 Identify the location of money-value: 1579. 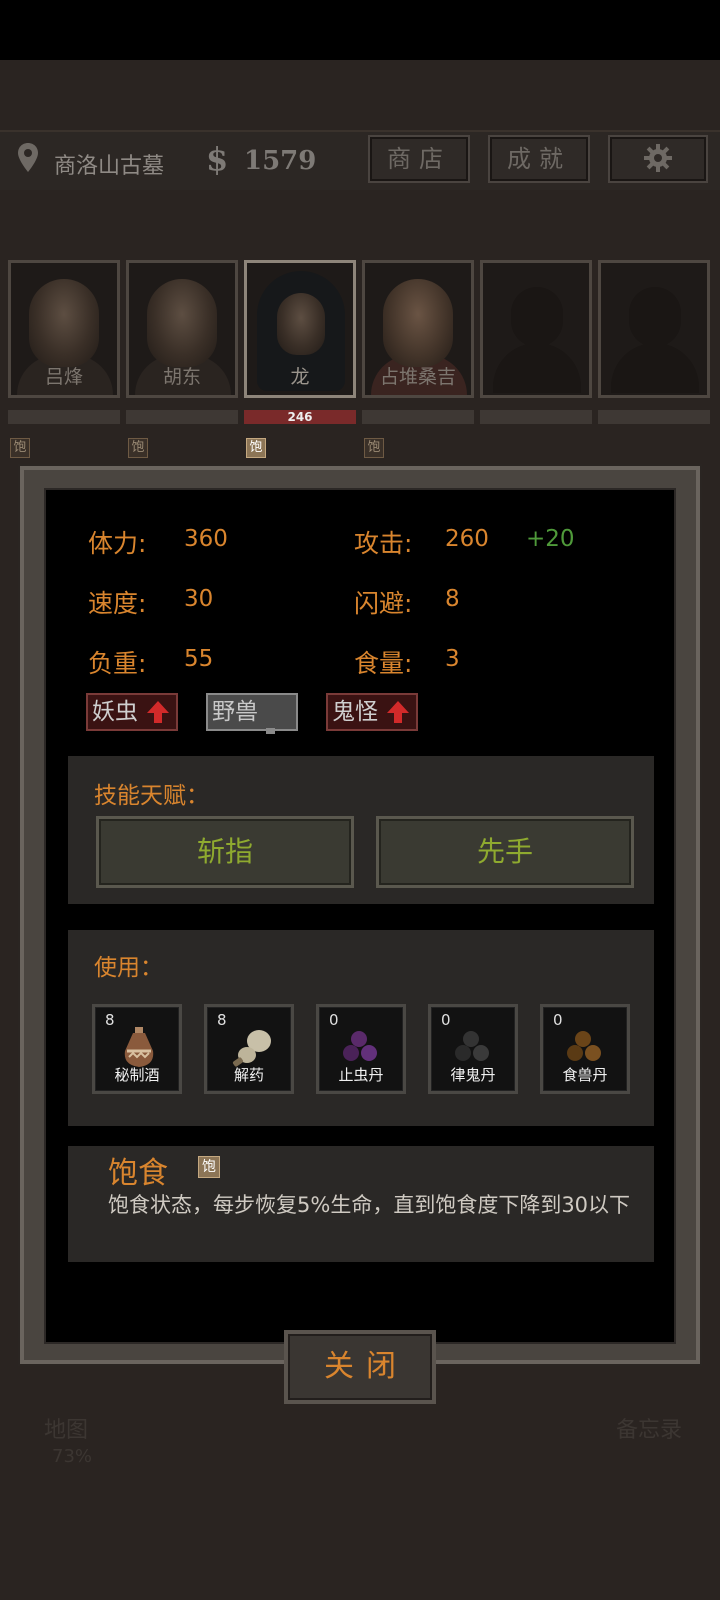
(280, 161).